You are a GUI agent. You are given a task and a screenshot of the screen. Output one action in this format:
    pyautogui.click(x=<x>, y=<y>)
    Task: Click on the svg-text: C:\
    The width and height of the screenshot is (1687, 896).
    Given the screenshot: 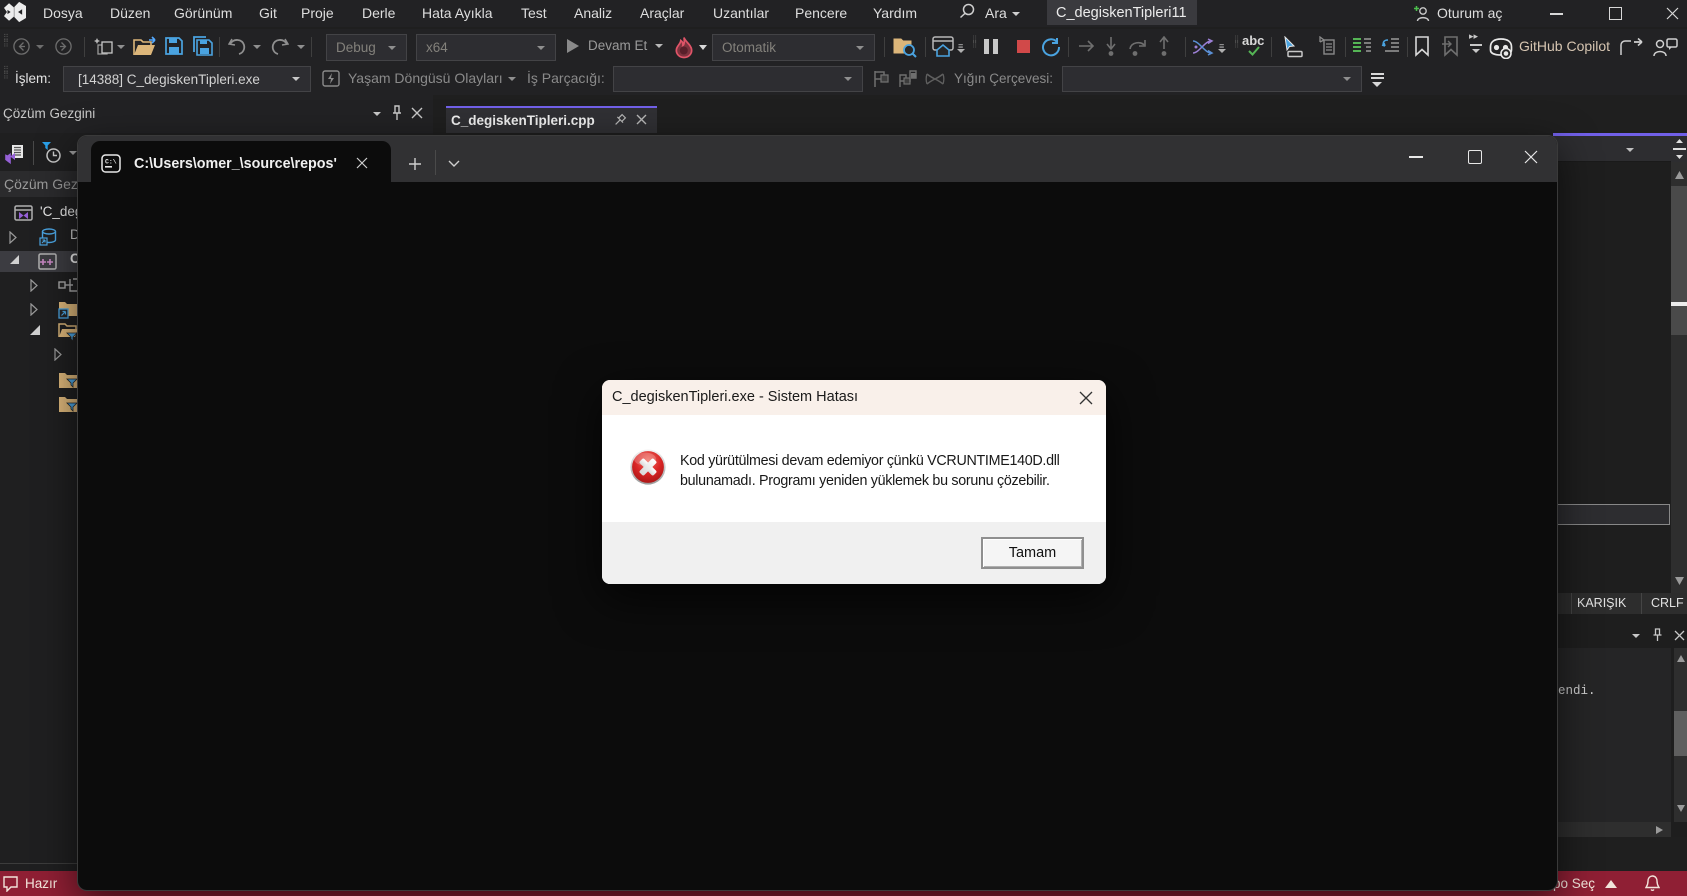 What is the action you would take?
    pyautogui.click(x=111, y=162)
    